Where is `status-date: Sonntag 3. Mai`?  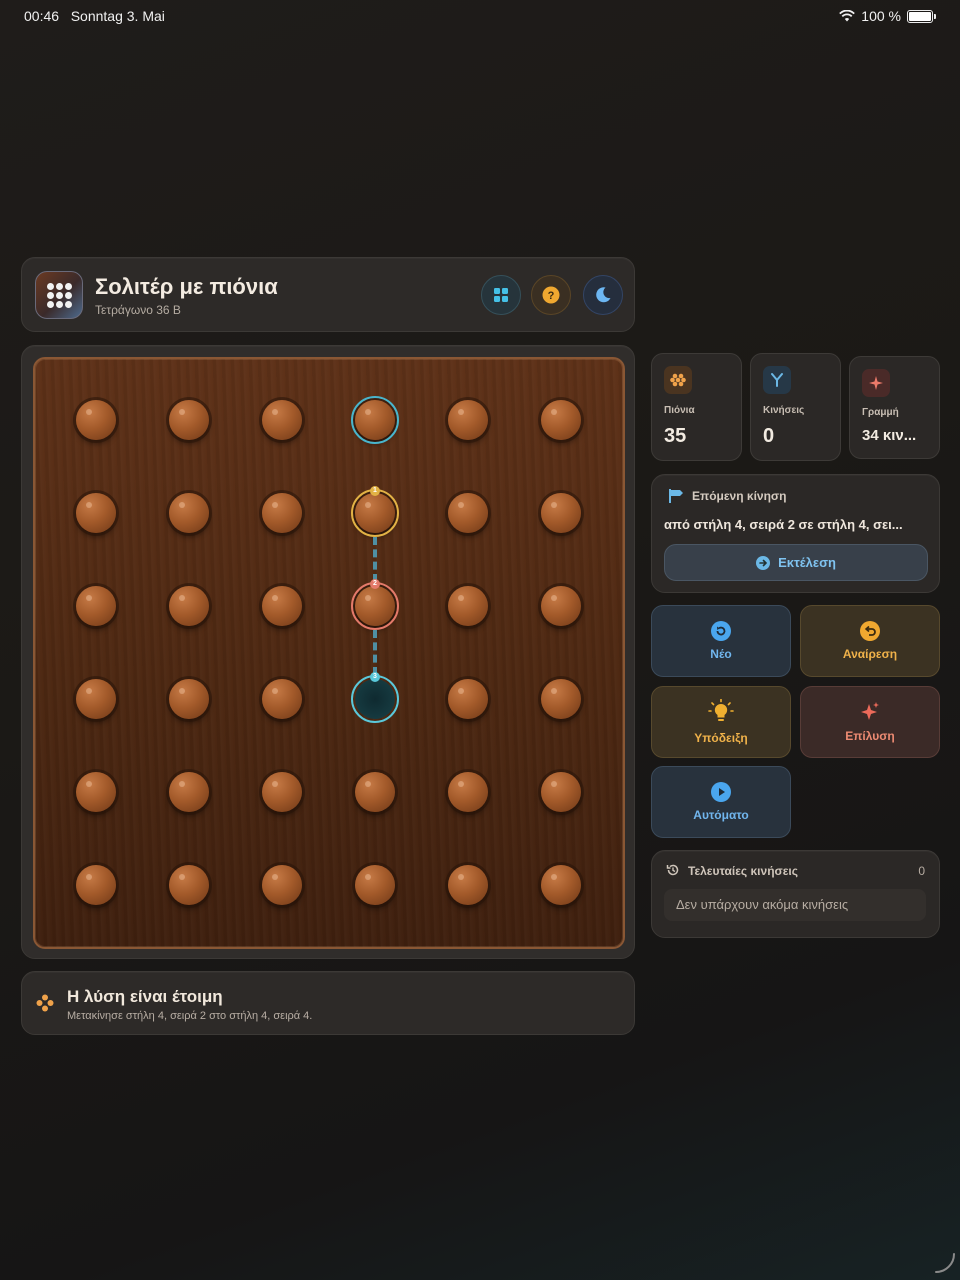
status-date: Sonntag 3. Mai is located at coordinates (117, 16).